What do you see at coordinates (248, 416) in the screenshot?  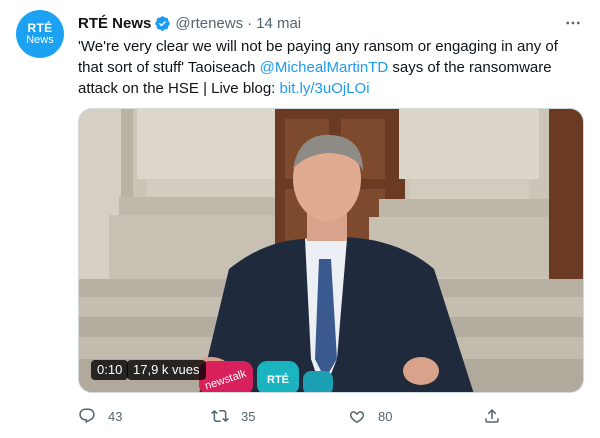 I see `retweet-count: 35` at bounding box center [248, 416].